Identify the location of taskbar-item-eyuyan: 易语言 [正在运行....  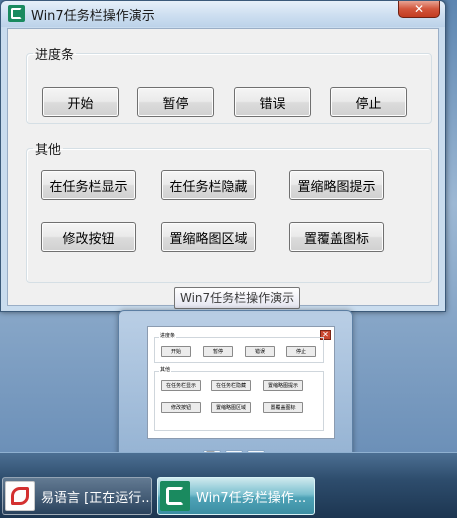
(77, 496).